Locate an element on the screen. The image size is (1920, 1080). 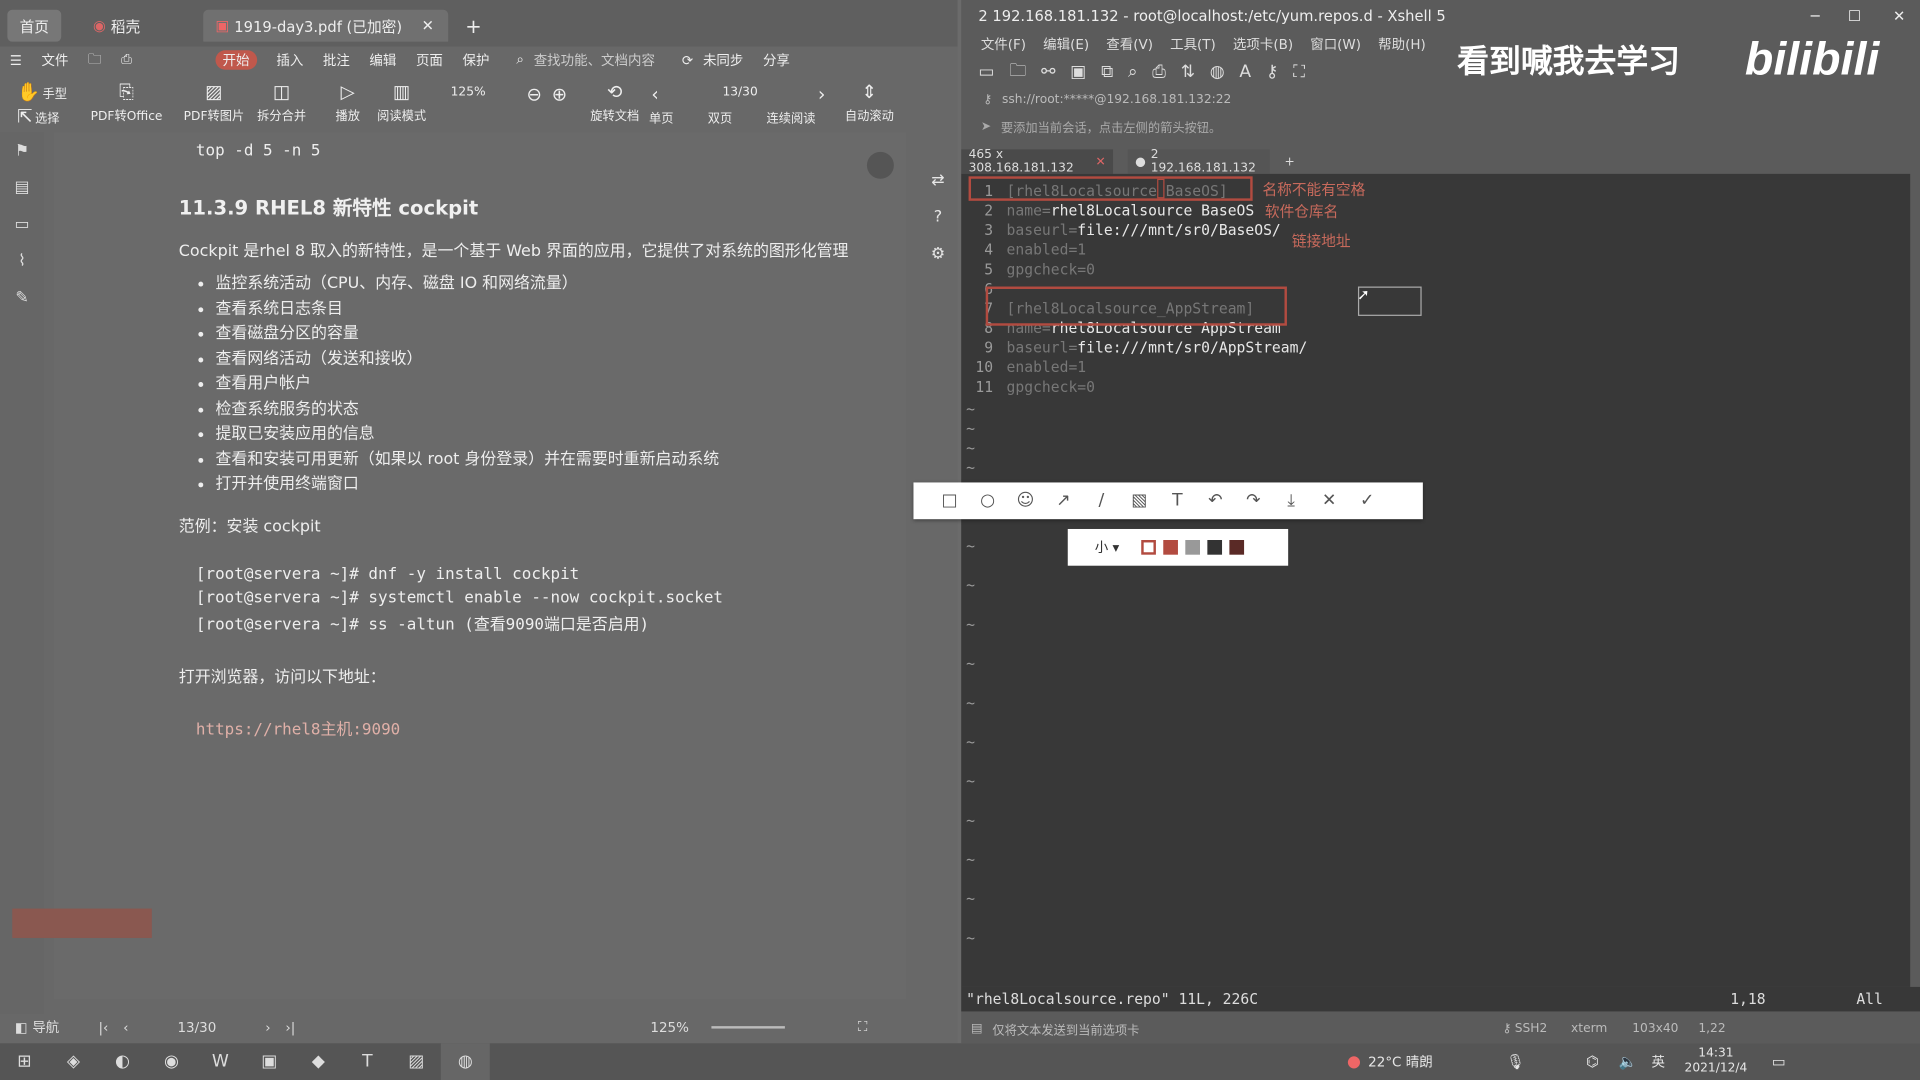
notification-icon: ▭ is located at coordinates (1779, 1061).